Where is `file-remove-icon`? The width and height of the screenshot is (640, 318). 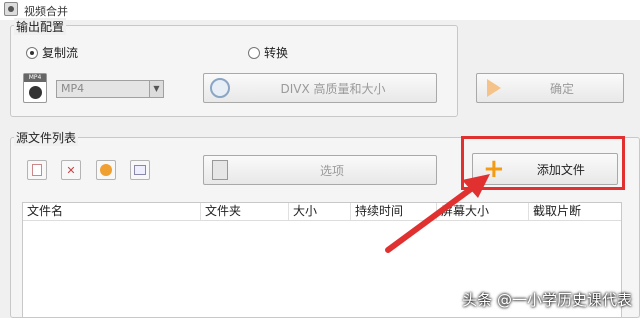
file-remove-icon is located at coordinates (37, 170).